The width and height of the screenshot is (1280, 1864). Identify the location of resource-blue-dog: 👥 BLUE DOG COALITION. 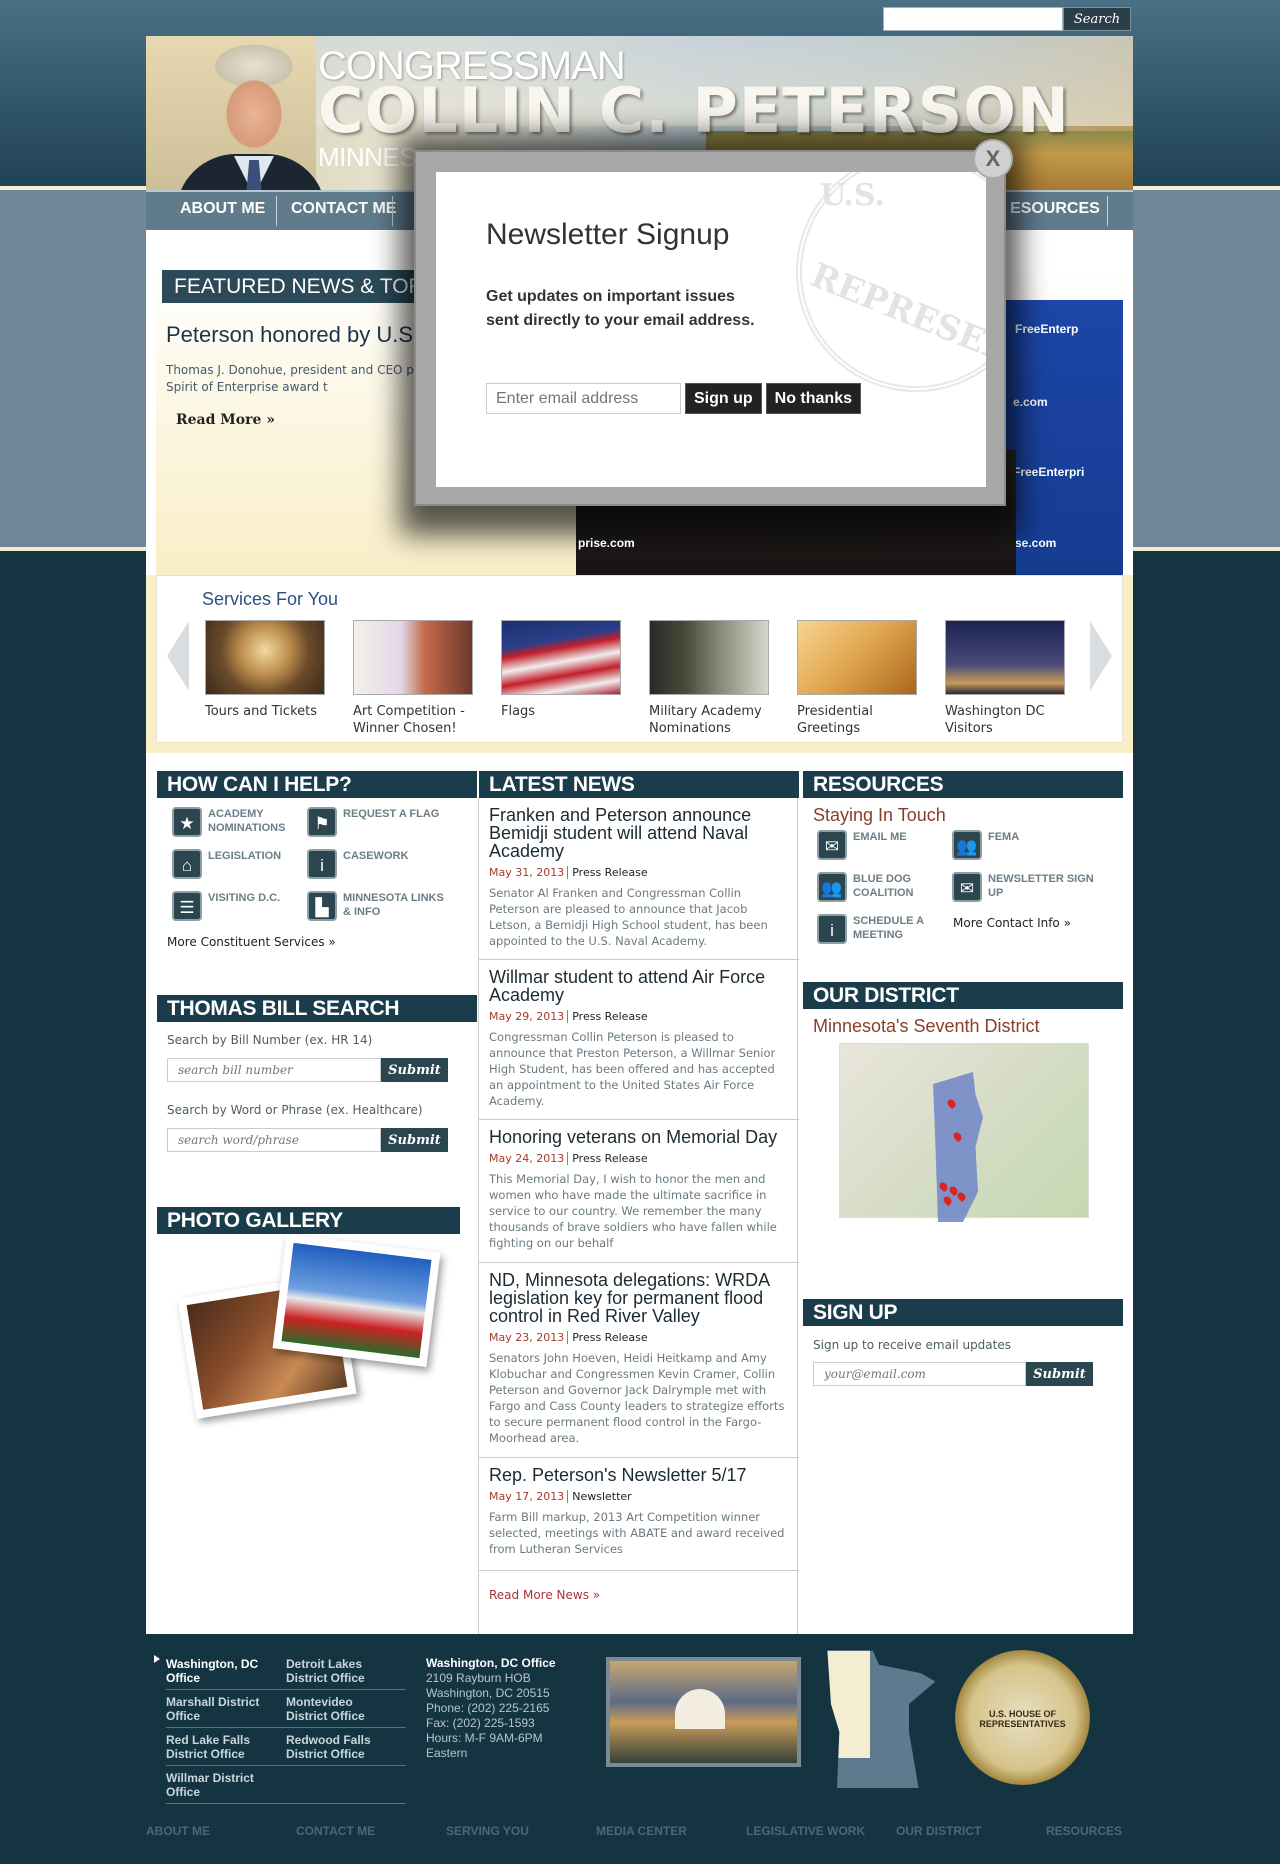
(875, 887).